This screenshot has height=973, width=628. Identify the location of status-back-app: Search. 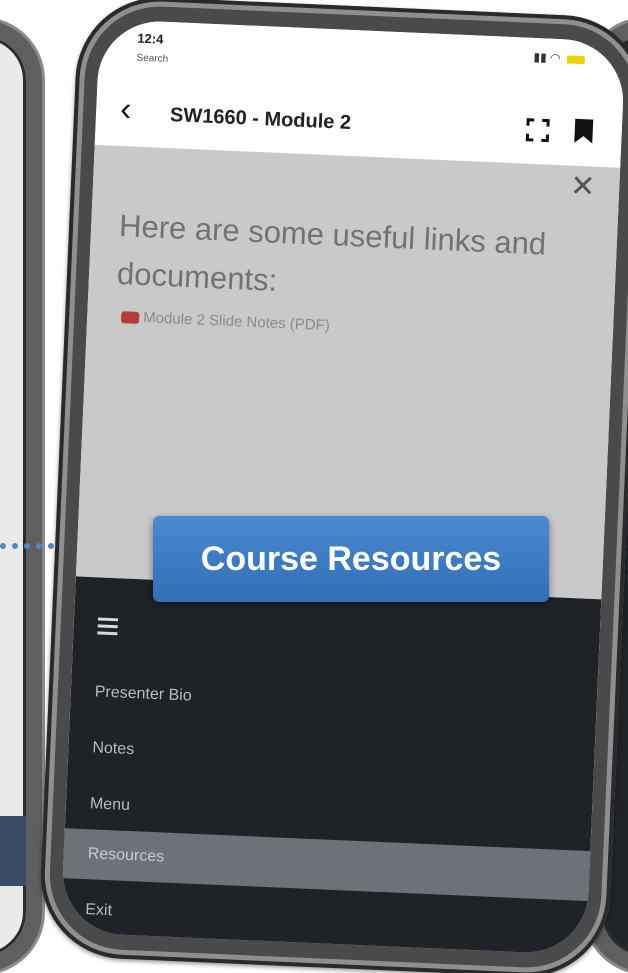
(152, 59).